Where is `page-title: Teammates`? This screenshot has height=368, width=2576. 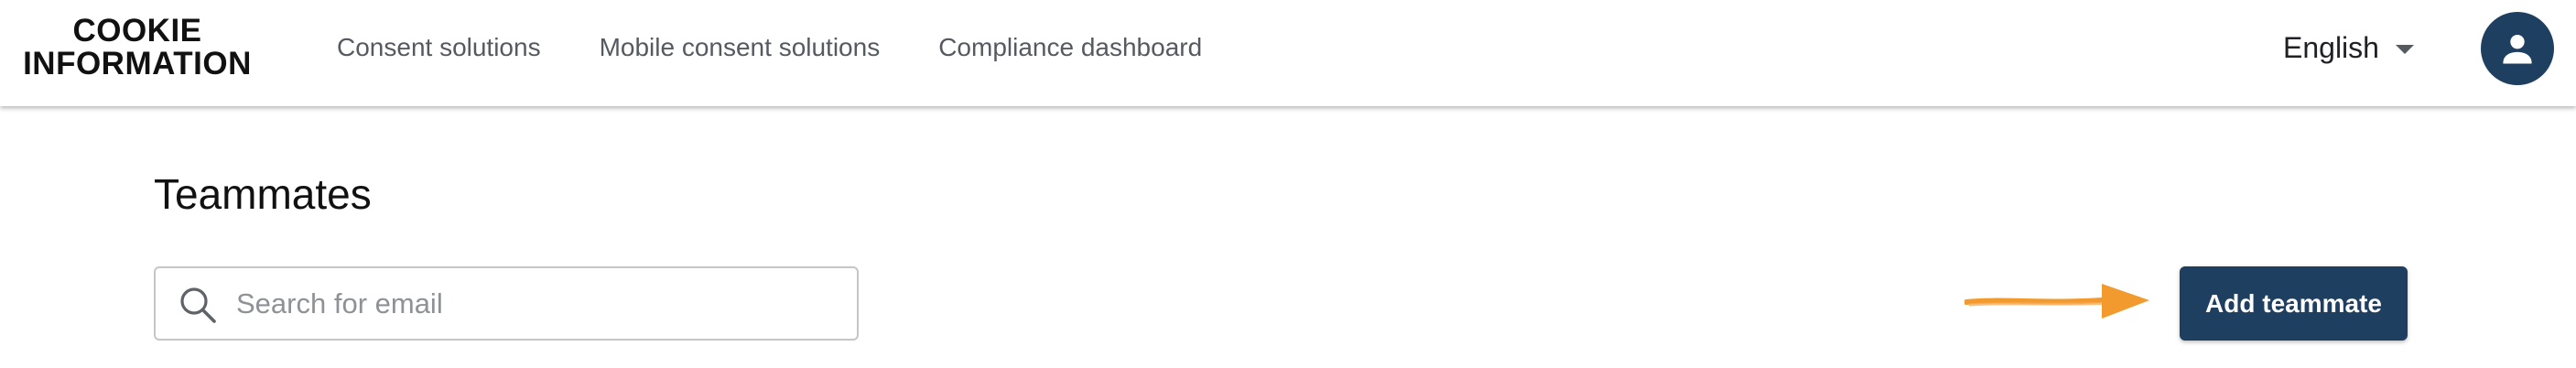
page-title: Teammates is located at coordinates (263, 194).